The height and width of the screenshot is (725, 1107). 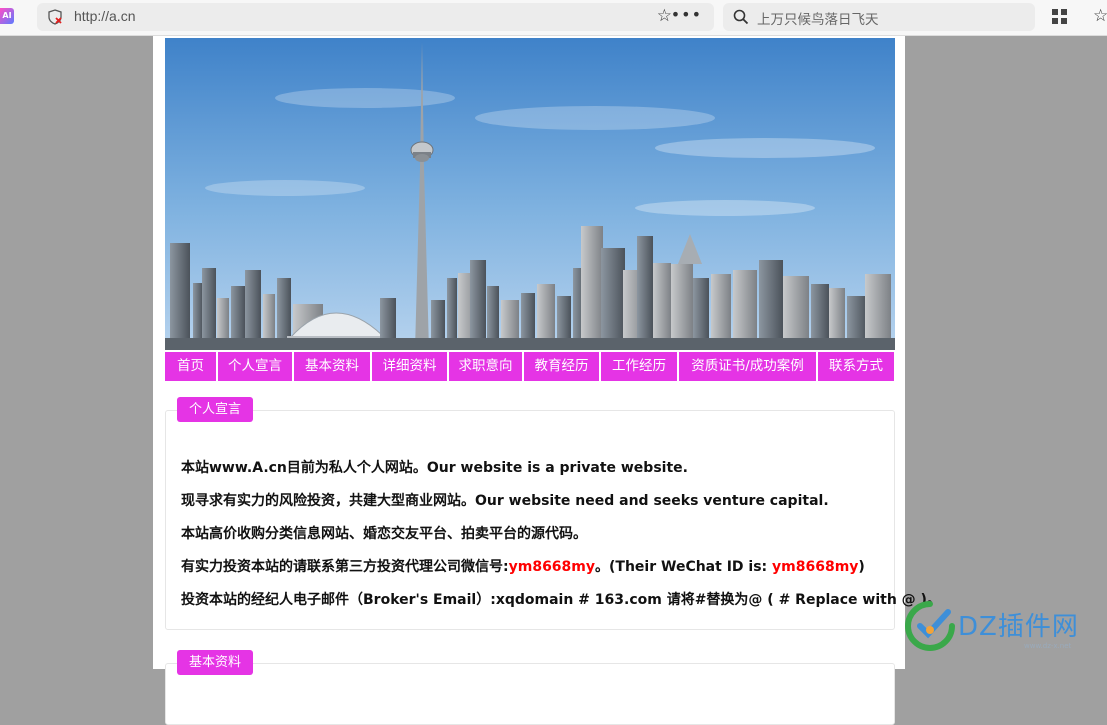 What do you see at coordinates (190, 366) in the screenshot?
I see `nav-home: 首页` at bounding box center [190, 366].